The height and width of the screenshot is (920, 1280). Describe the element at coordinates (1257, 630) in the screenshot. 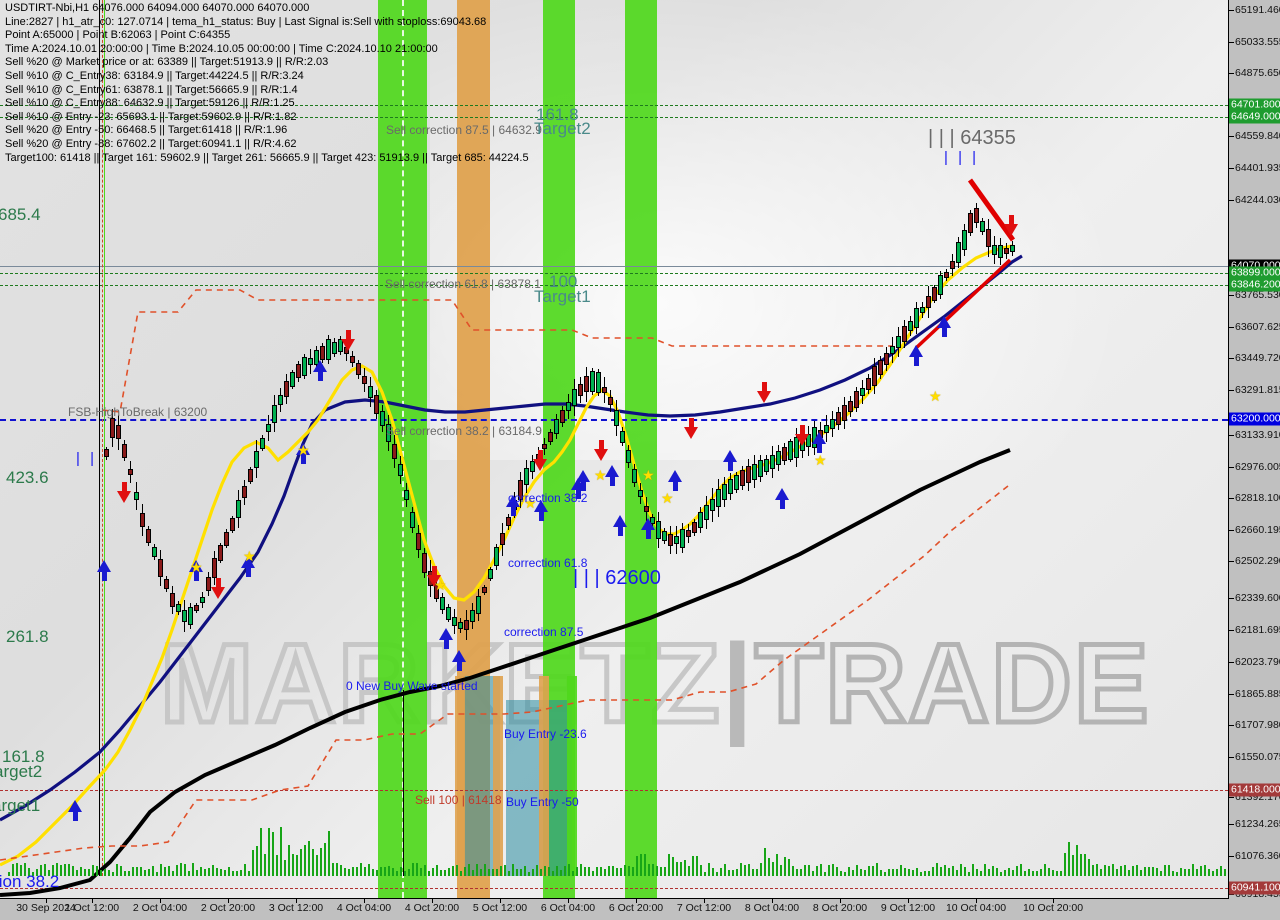

I see `price-axis-label: 62181.695` at that location.